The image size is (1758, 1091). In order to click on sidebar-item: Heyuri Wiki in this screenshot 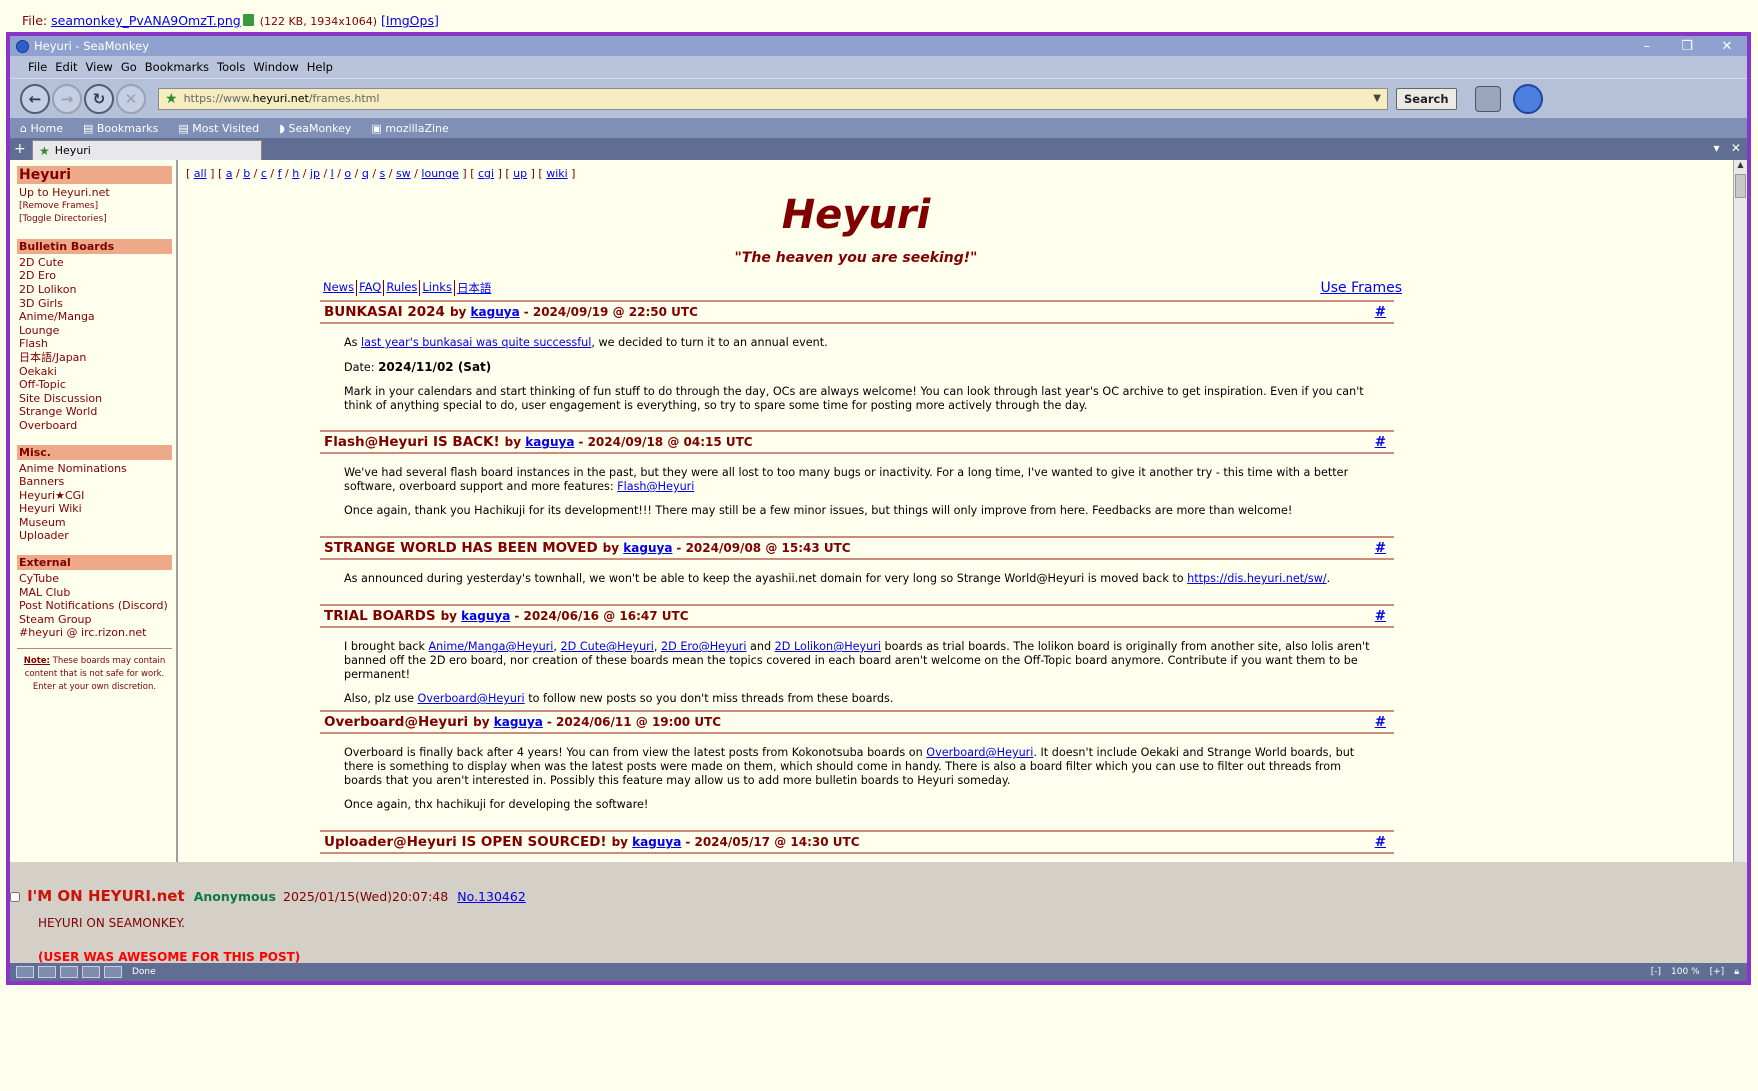, I will do `click(94, 509)`.